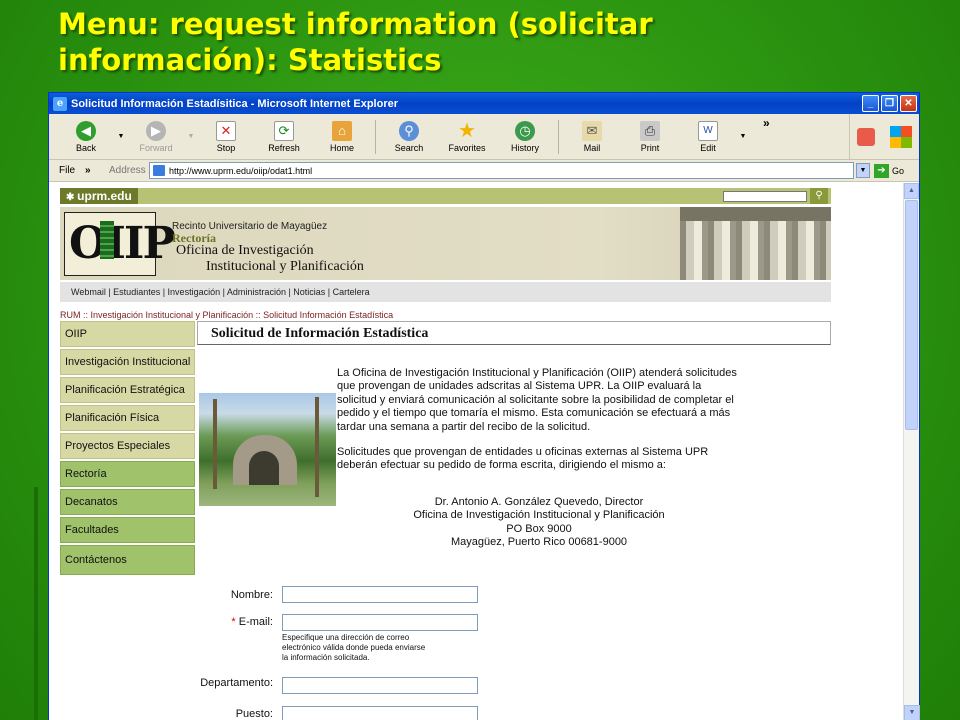  Describe the element at coordinates (127, 418) in the screenshot. I see `sidenav-item-planificacion-fisica: Planificación Física` at that location.